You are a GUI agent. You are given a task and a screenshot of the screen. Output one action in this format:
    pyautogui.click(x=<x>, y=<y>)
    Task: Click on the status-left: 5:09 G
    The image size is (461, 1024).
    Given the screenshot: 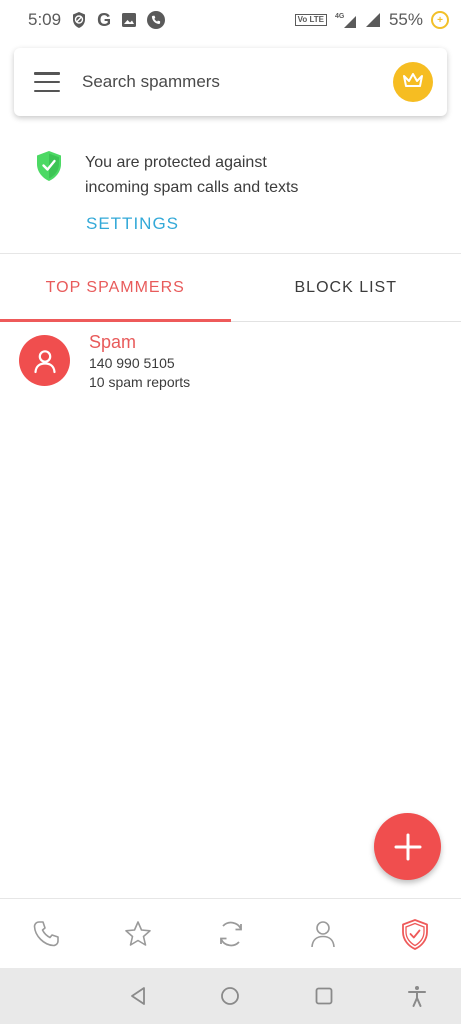 What is the action you would take?
    pyautogui.click(x=97, y=20)
    